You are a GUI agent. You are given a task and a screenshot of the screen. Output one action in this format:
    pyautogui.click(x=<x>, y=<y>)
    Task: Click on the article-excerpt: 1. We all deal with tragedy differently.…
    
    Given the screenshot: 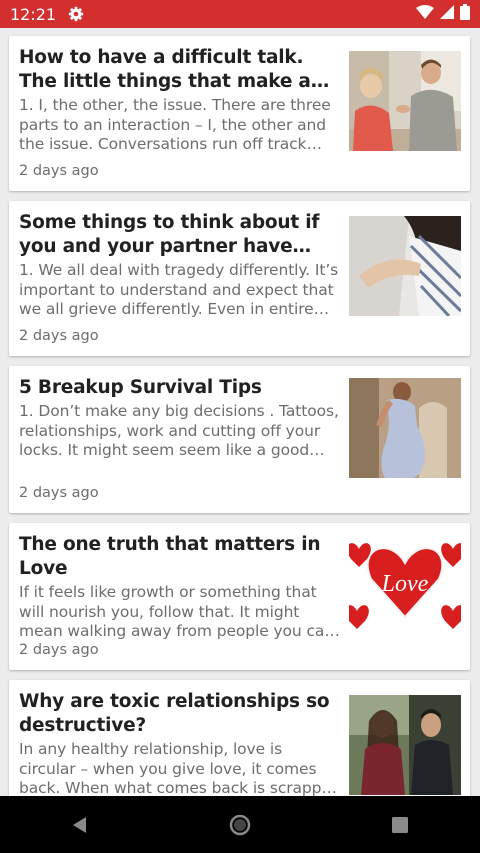 What is the action you would take?
    pyautogui.click(x=179, y=289)
    